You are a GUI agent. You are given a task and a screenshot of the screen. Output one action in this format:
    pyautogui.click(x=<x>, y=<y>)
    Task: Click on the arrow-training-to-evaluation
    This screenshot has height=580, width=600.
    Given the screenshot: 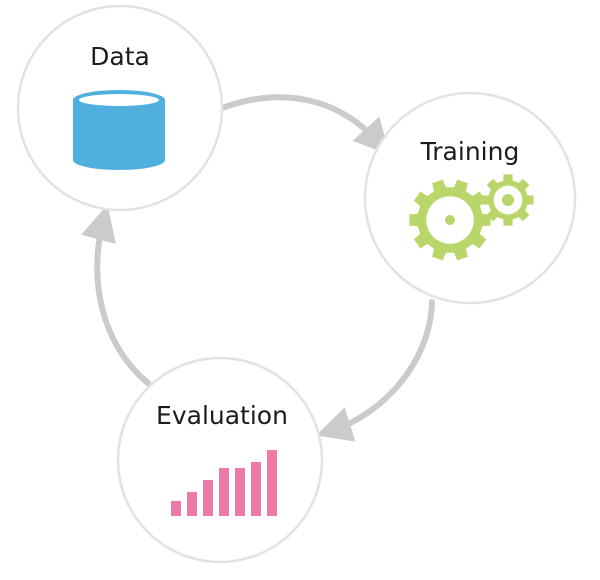 What is the action you would take?
    pyautogui.click(x=375, y=370)
    